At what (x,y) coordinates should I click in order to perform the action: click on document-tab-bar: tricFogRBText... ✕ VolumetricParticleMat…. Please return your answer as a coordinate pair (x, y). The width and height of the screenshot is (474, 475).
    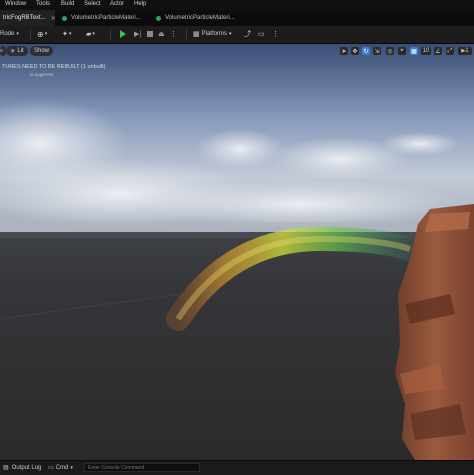
    Looking at the image, I should click on (237, 18).